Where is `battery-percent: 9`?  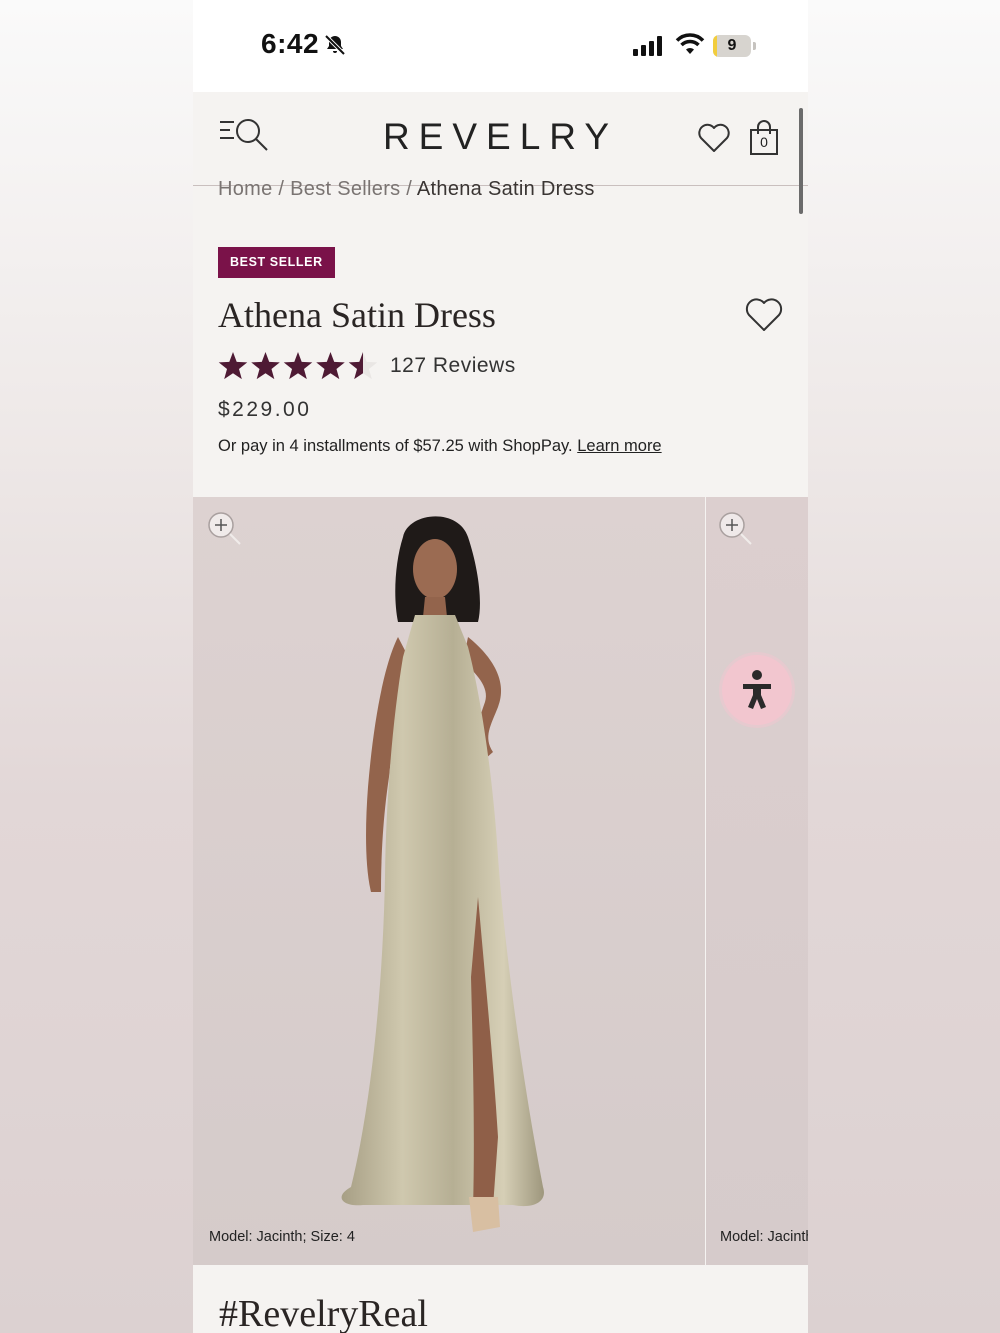
battery-percent: 9 is located at coordinates (732, 45).